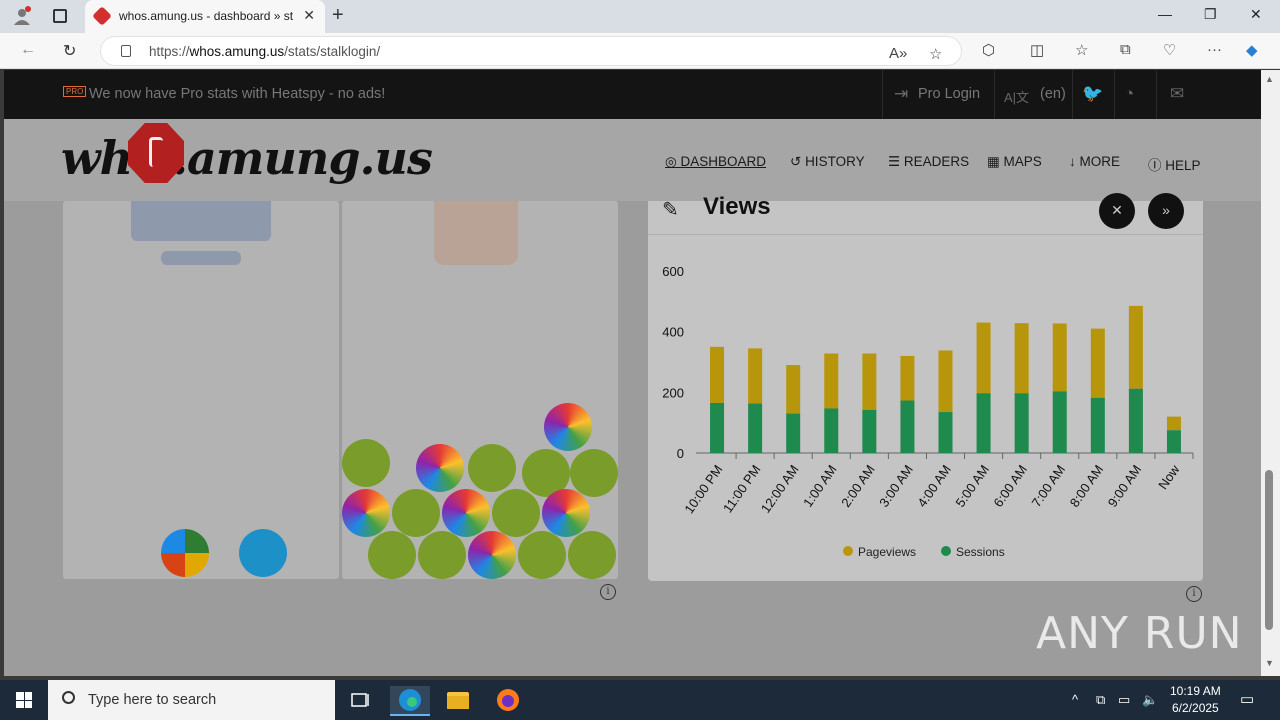  Describe the element at coordinates (201, 390) in the screenshot. I see `platform-panel` at that location.